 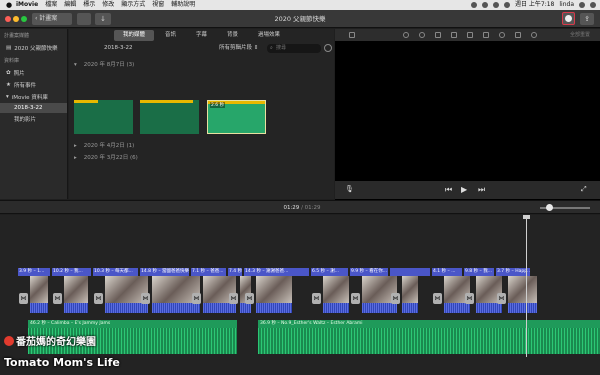 I want to click on menu-help: 輔助說明, so click(x=183, y=5).